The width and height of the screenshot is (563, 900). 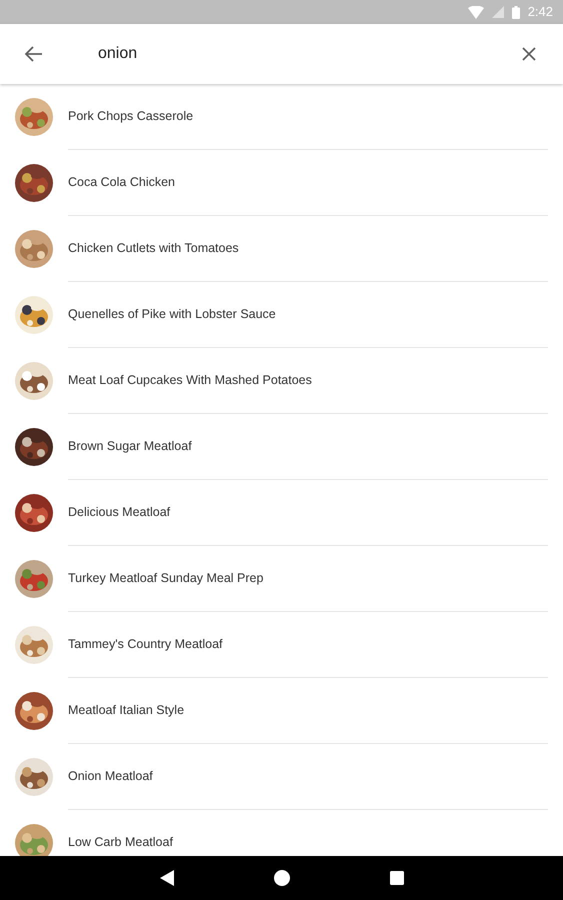 I want to click on recipe-title: Meat Loaf Cupcakes With Mashed Potatoes, so click(x=190, y=381).